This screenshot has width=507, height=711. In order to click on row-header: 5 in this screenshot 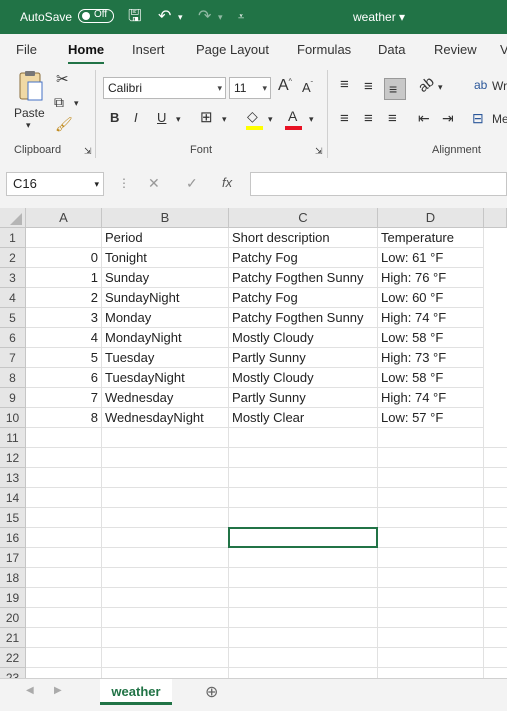, I will do `click(13, 318)`.